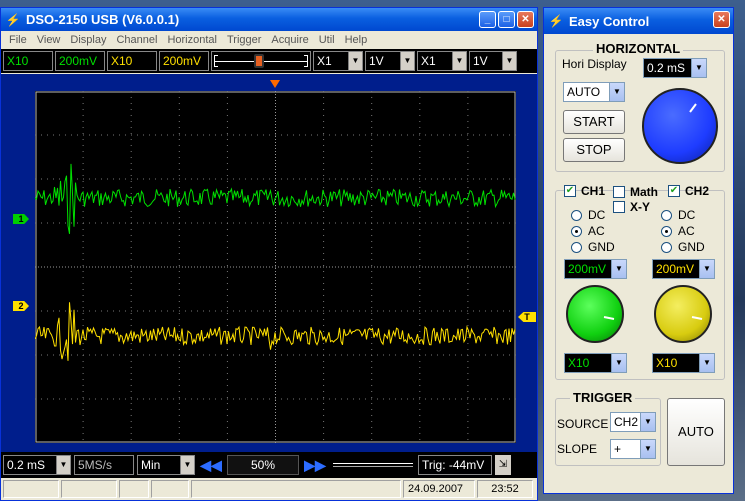  I want to click on combo-8: 1V ▼, so click(493, 61).